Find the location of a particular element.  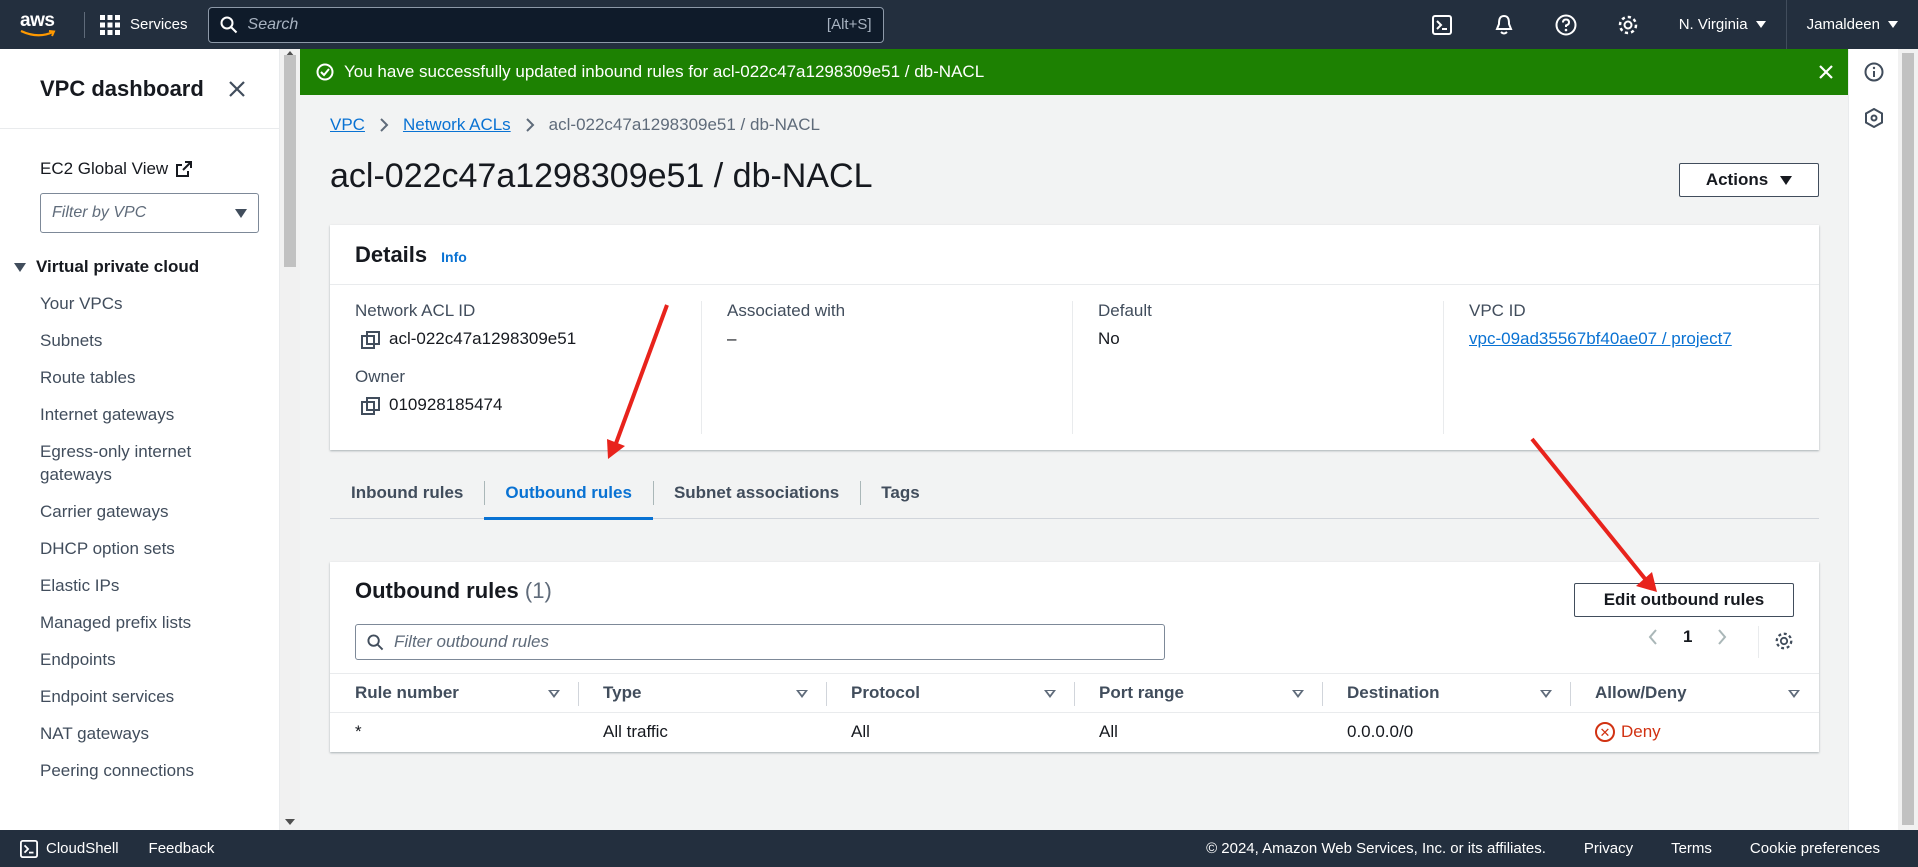

security-panel-button is located at coordinates (1874, 118).